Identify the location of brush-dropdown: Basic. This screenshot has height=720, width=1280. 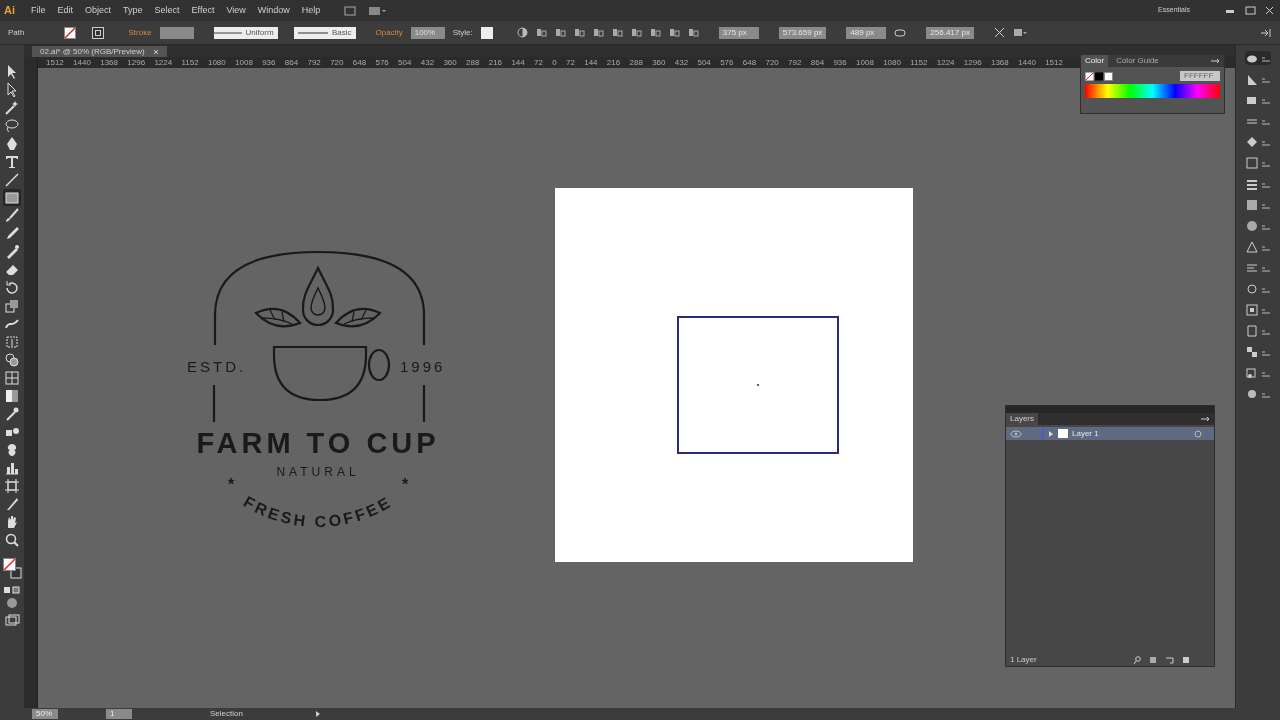
(324, 32).